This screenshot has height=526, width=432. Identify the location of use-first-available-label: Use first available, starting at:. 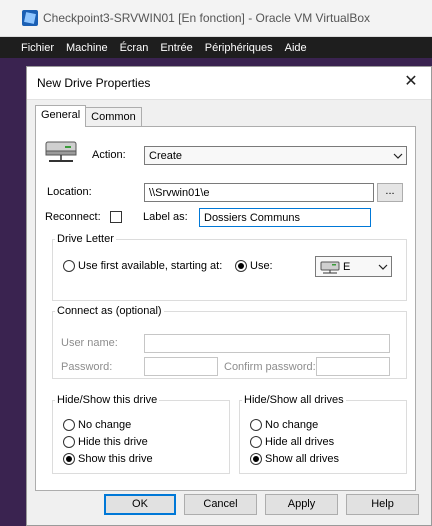
(150, 266).